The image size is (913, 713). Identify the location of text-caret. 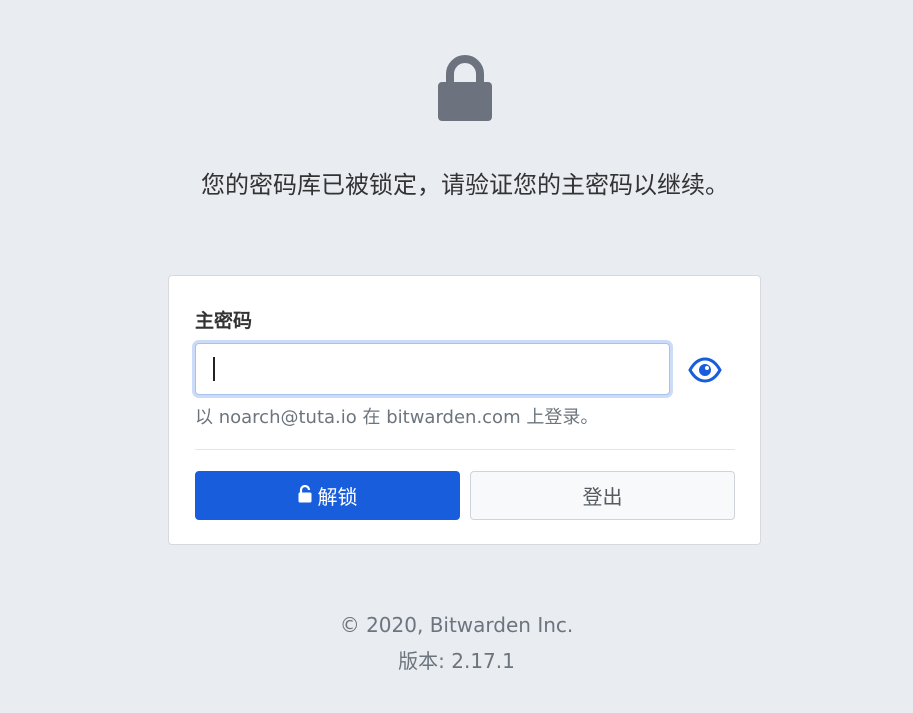
(214, 369).